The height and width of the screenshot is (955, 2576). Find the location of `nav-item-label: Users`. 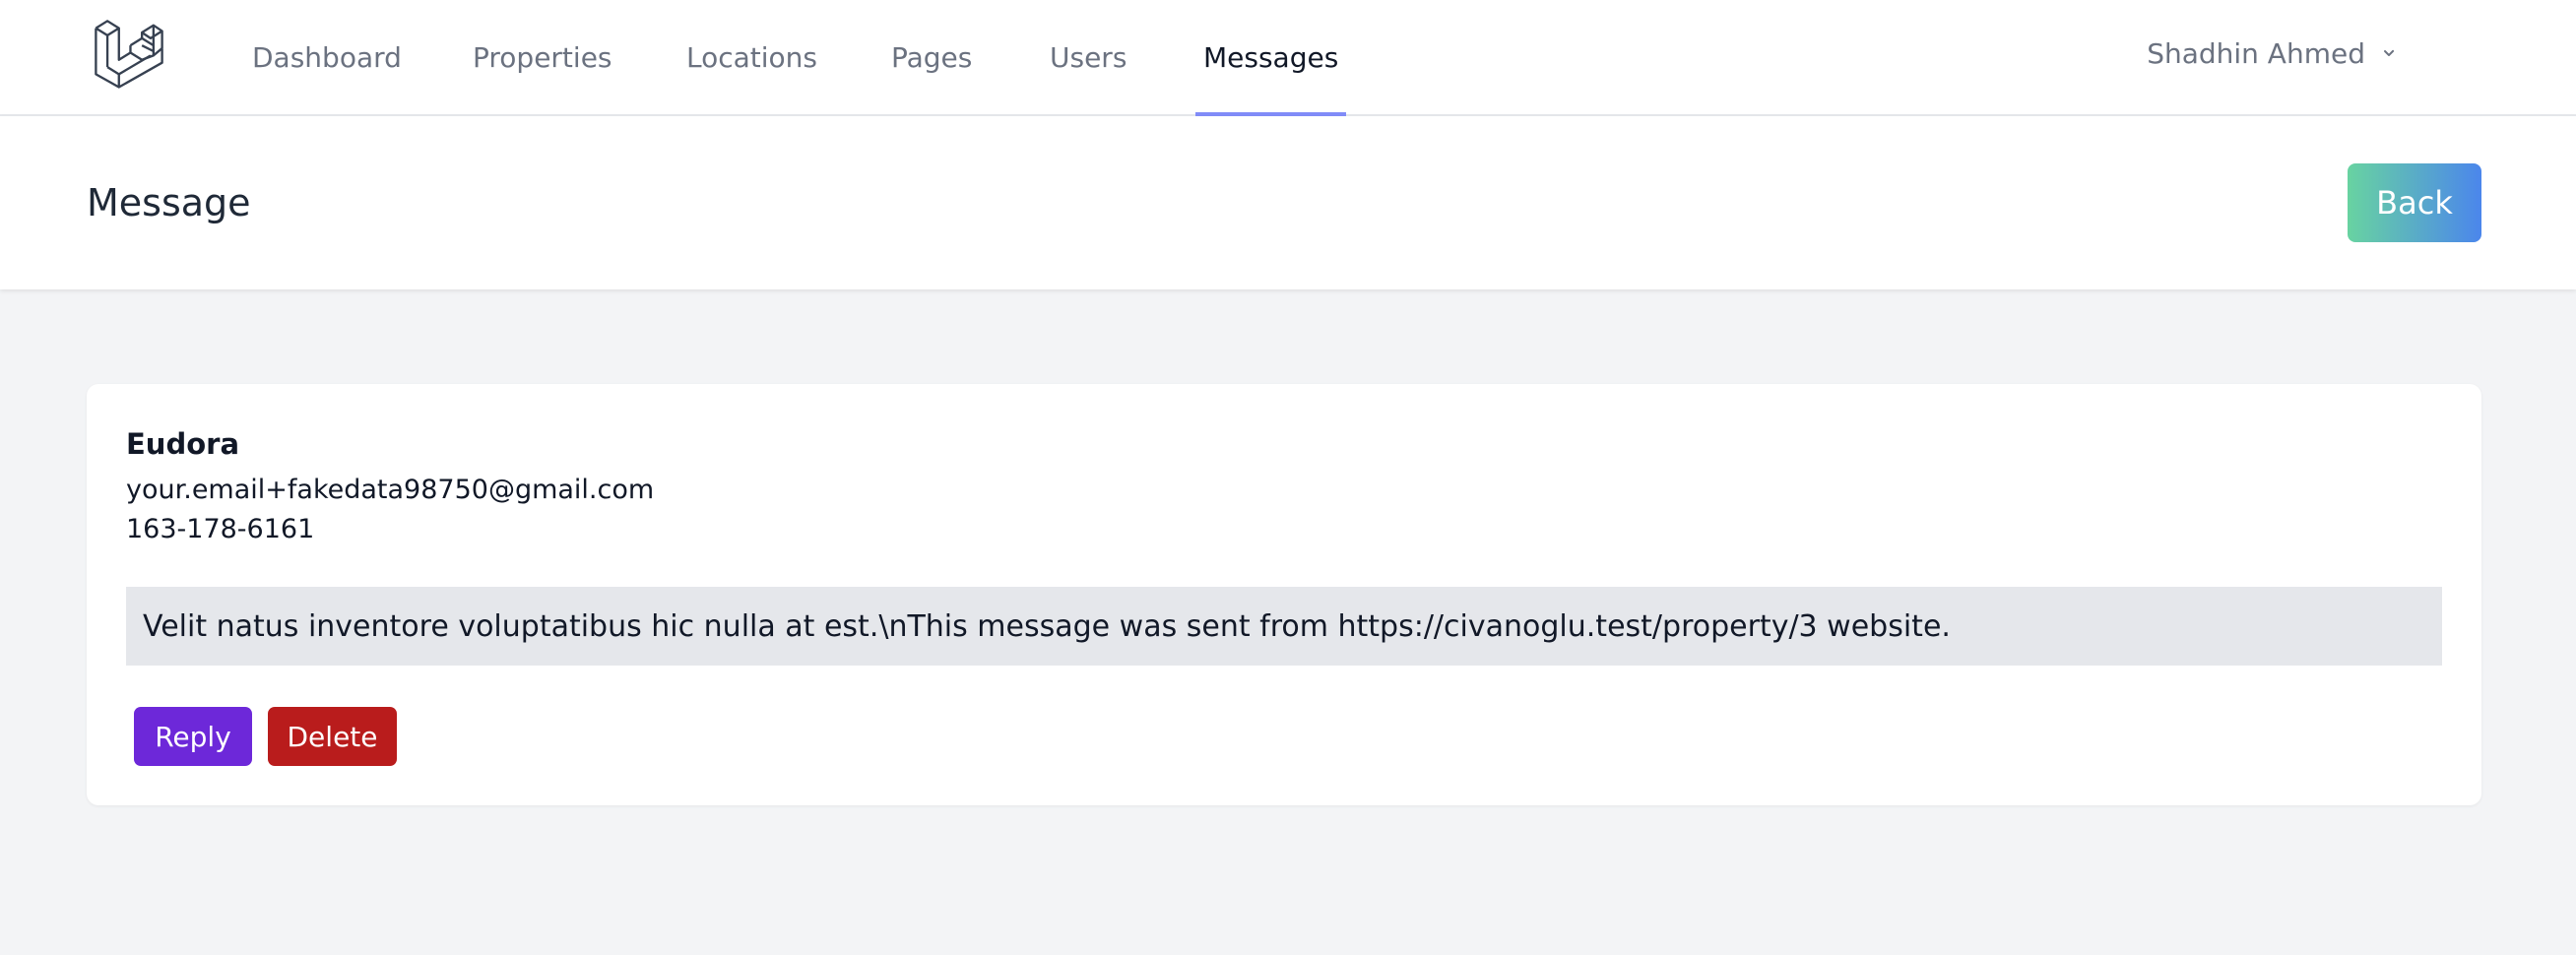

nav-item-label: Users is located at coordinates (1088, 58).